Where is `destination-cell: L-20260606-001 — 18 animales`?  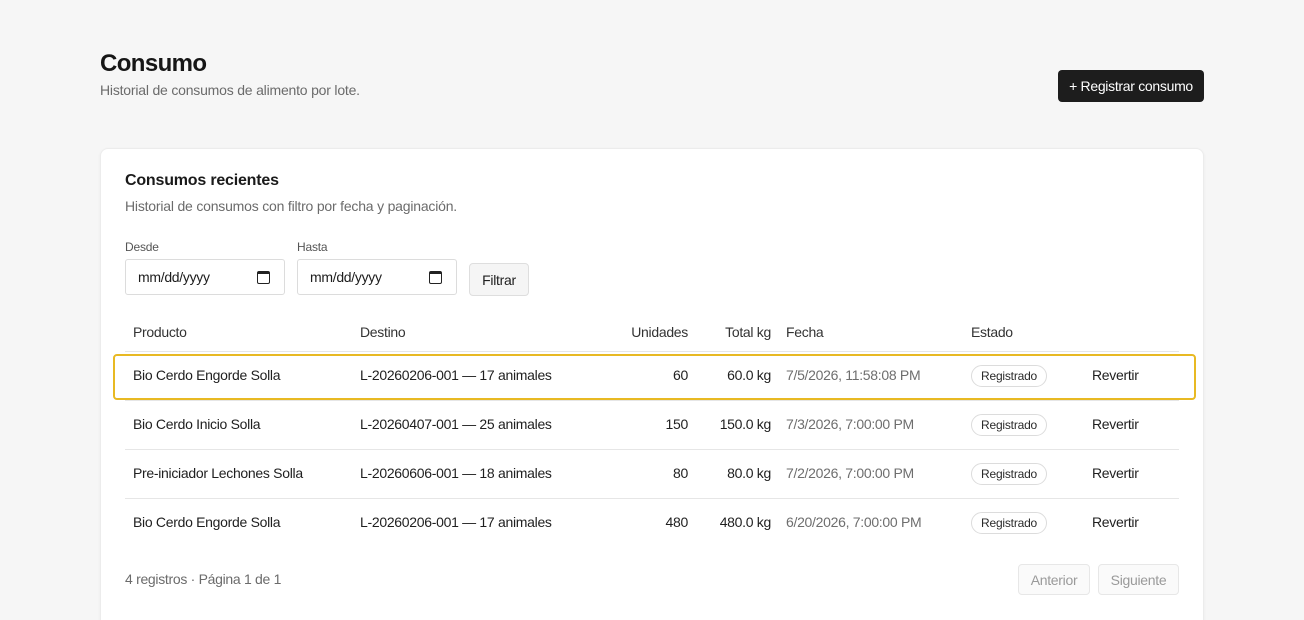
destination-cell: L-20260606-001 — 18 animales is located at coordinates (456, 473).